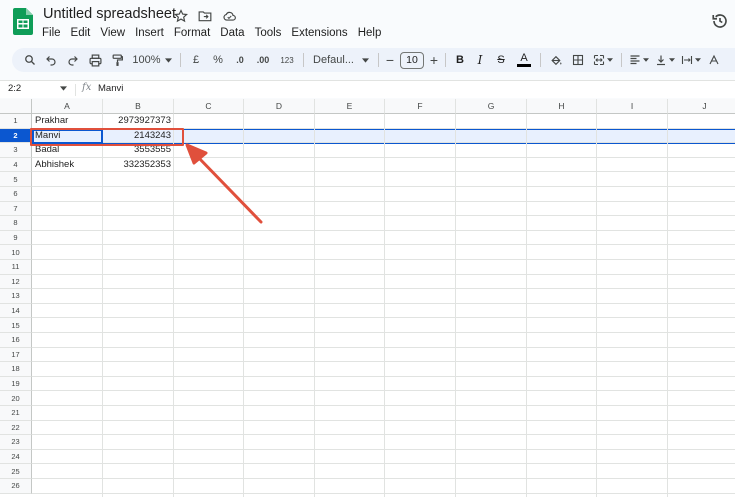 The width and height of the screenshot is (735, 497). I want to click on text-color-button: A, so click(524, 60).